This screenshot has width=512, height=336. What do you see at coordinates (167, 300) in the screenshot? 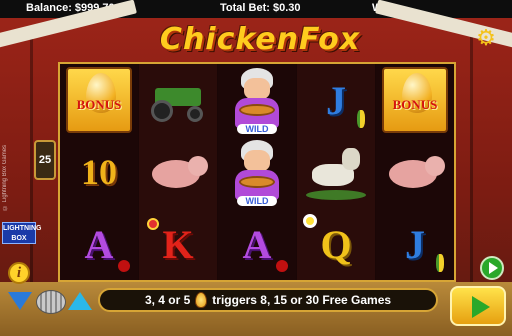
I see `banner-prefix: 3, 4 or 5` at bounding box center [167, 300].